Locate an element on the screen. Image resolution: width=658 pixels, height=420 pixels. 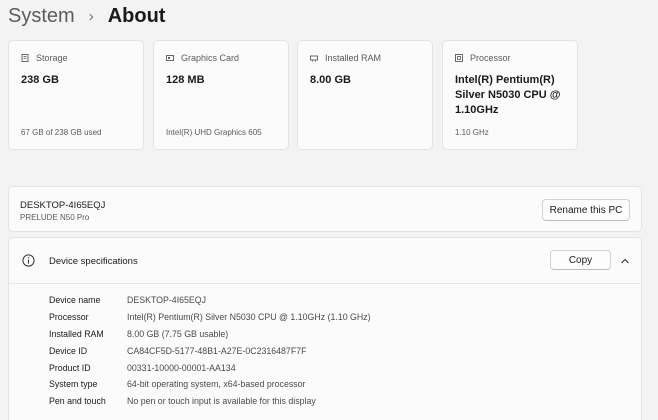
spec-value: CA84CF5D-5177-48B1-A27E-0C2316487F7F is located at coordinates (217, 350).